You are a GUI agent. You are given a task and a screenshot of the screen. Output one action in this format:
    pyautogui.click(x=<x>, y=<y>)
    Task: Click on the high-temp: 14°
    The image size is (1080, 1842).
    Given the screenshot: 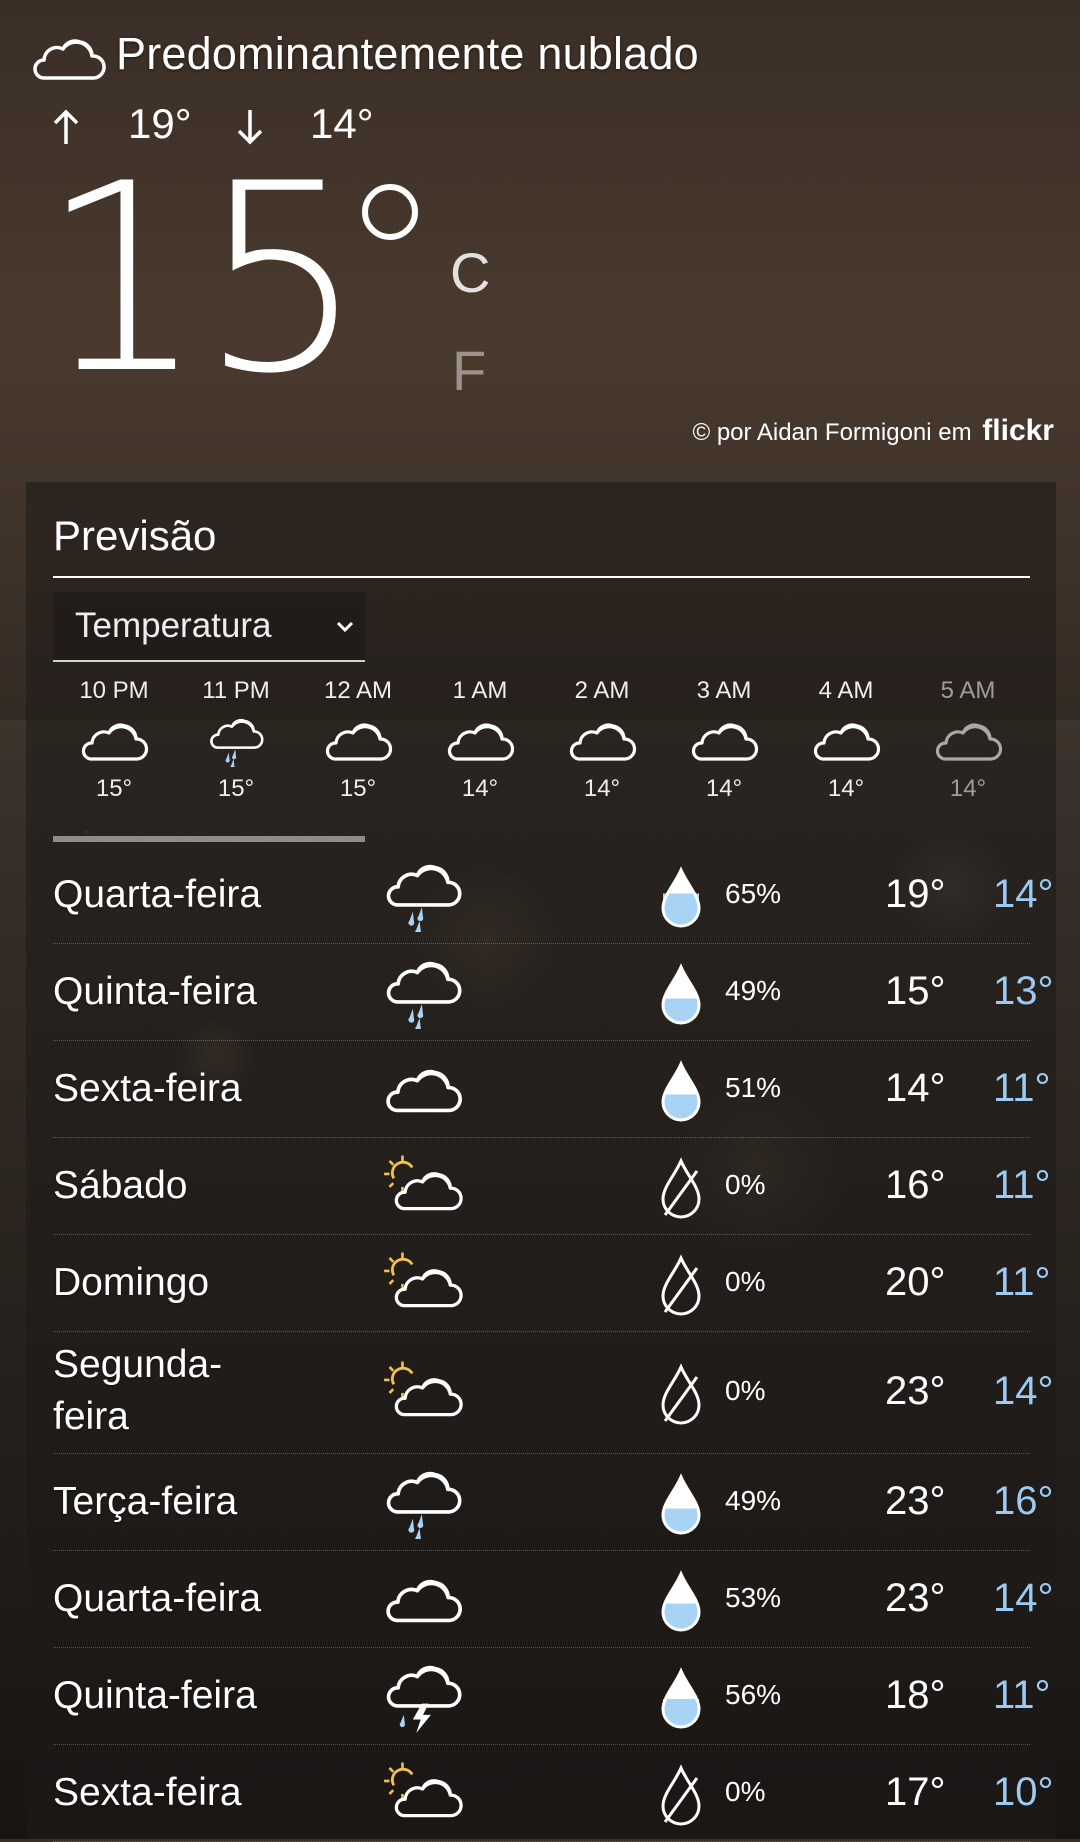 What is the action you would take?
    pyautogui.click(x=915, y=1087)
    